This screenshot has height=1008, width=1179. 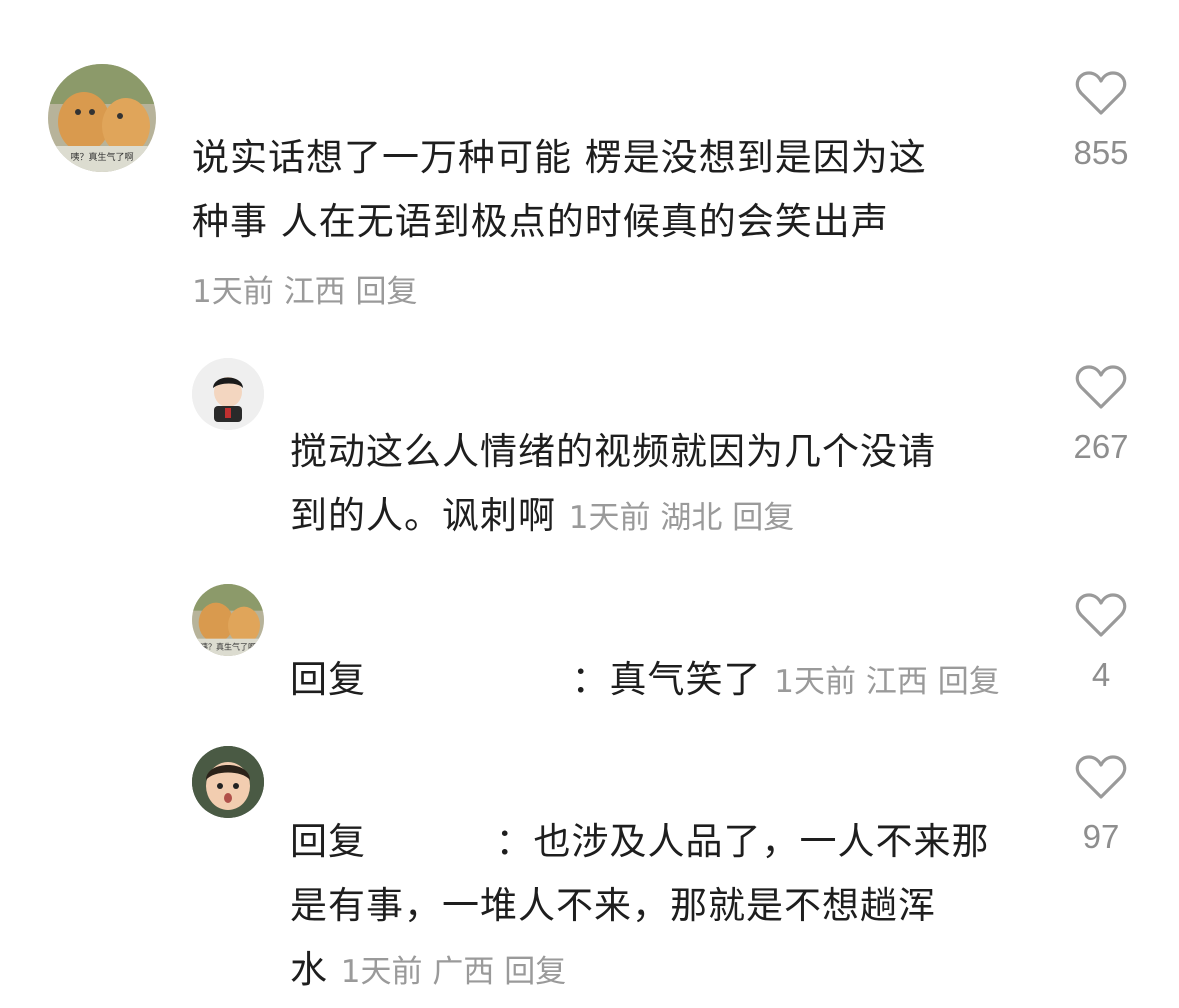 I want to click on cartoon-boy-avatar-image, so click(x=228, y=394).